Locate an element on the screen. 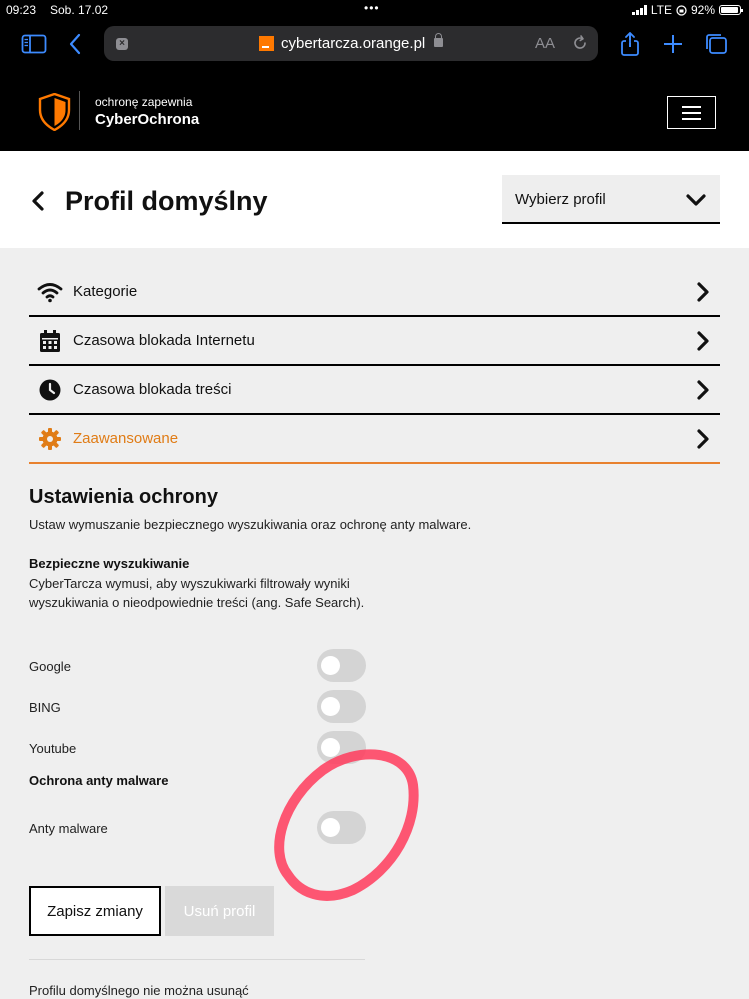 The image size is (749, 999). multitasking-dots-icon: ••• is located at coordinates (372, 8).